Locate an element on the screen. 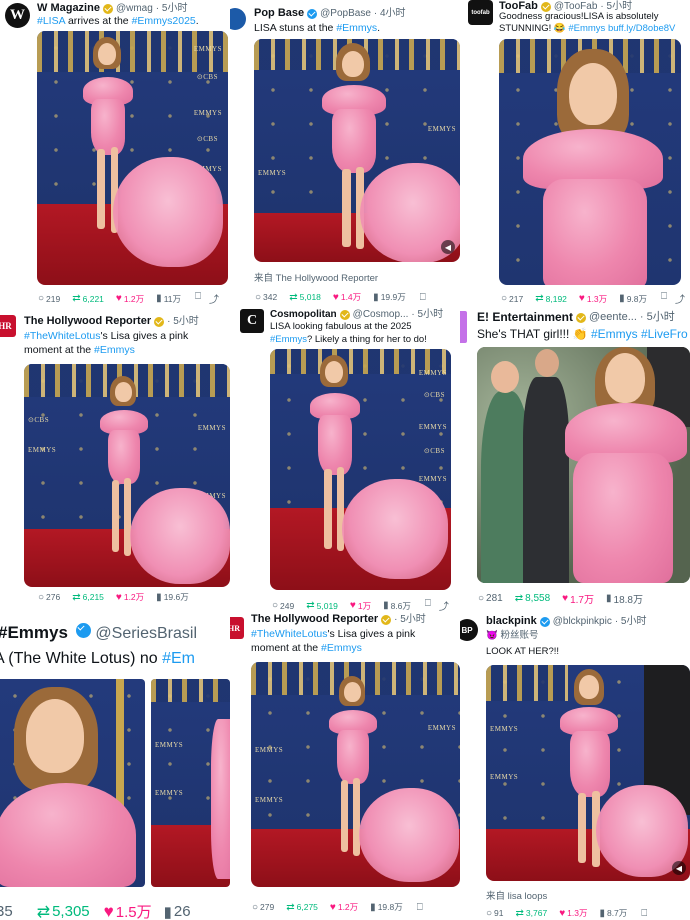 The height and width of the screenshot is (920, 690). tweet-photo: EMMYS ⊙CBS EMMYS ⊙CBS EMMYS is located at coordinates (360, 469).